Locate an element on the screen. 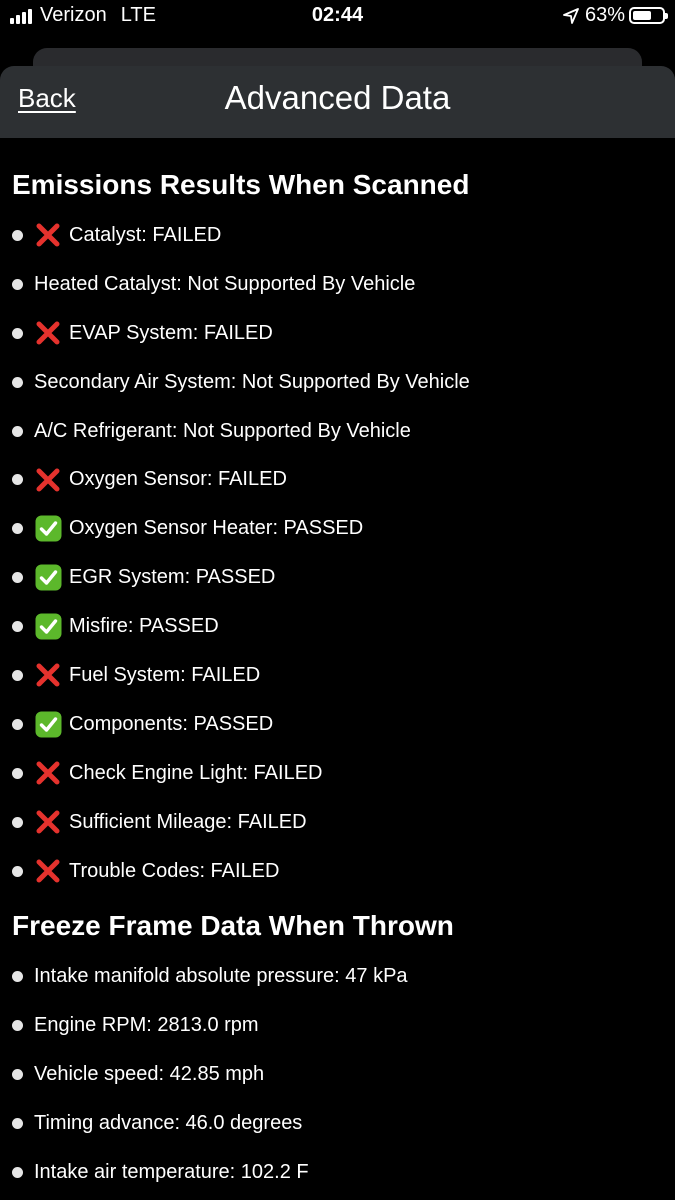 The width and height of the screenshot is (675, 1200). navigation-bar: Back Advanced Data is located at coordinates (337, 102).